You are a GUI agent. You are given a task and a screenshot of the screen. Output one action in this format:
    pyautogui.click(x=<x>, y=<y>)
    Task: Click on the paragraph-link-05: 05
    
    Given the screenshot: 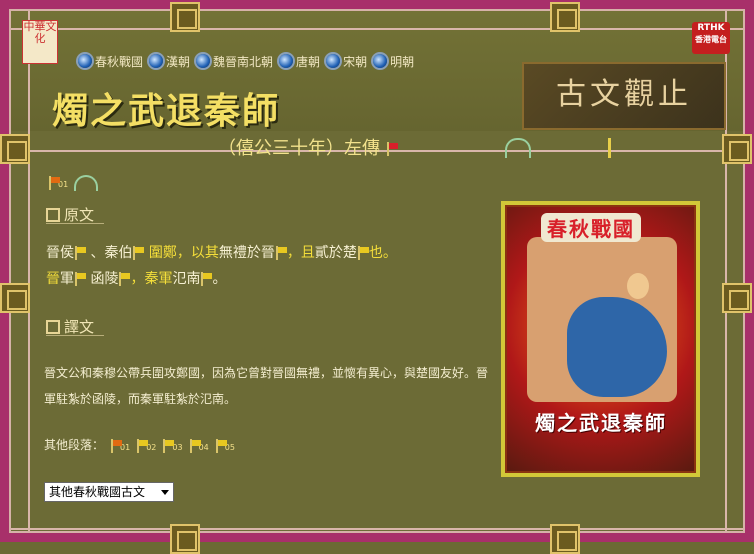 What is the action you would take?
    pyautogui.click(x=225, y=446)
    